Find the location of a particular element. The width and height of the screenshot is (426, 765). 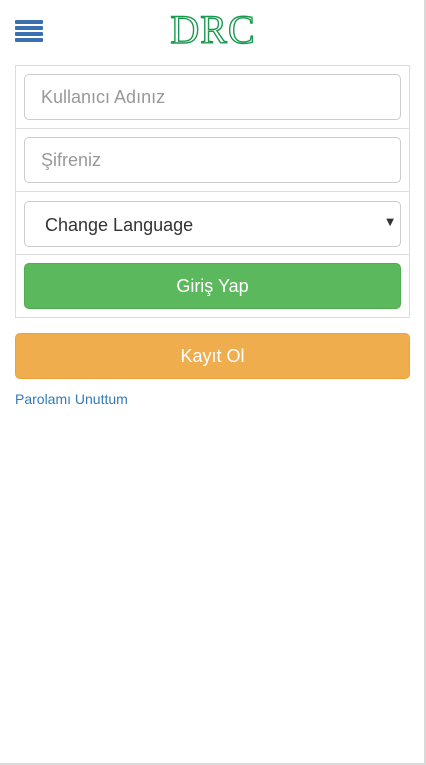

username-input is located at coordinates (212, 97).